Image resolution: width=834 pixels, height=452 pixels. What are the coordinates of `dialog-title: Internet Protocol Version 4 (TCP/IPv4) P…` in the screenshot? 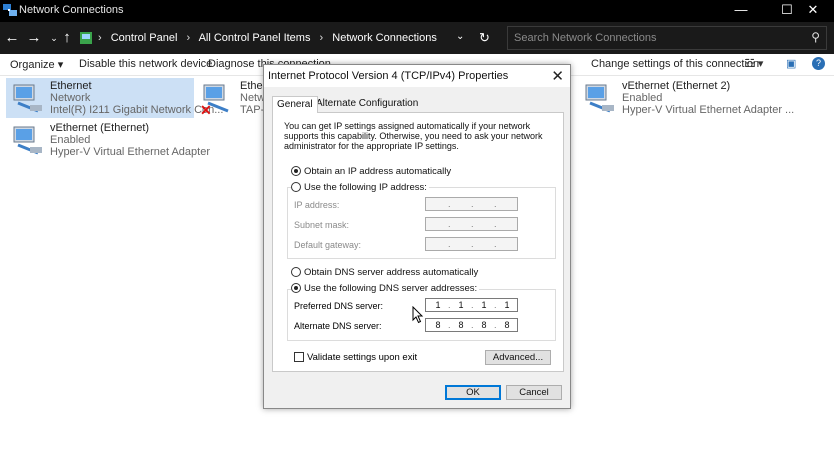 It's located at (388, 76).